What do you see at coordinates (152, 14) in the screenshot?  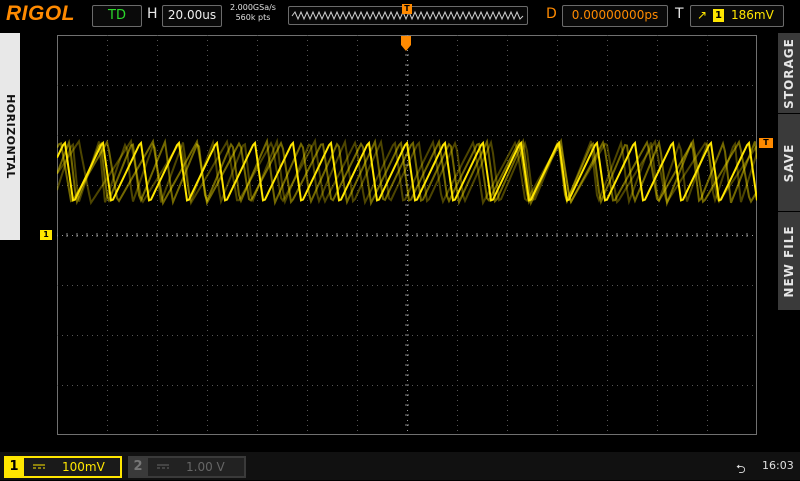 I see `horizontal-label: H` at bounding box center [152, 14].